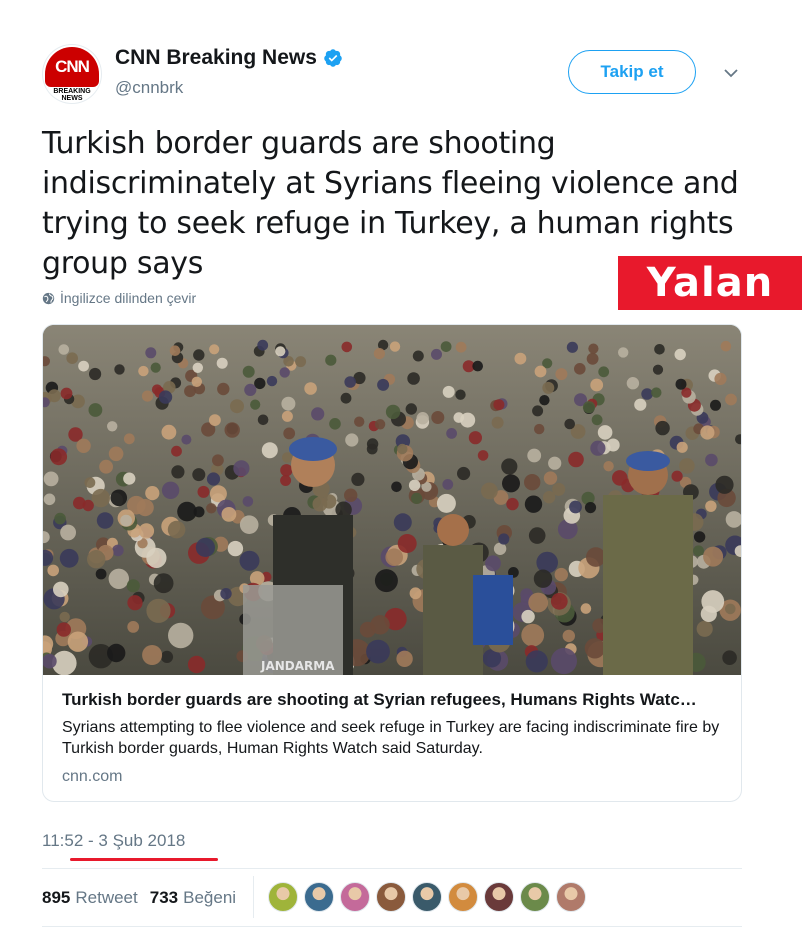  I want to click on translate-link: İngilizce dilinden çevir, so click(119, 298).